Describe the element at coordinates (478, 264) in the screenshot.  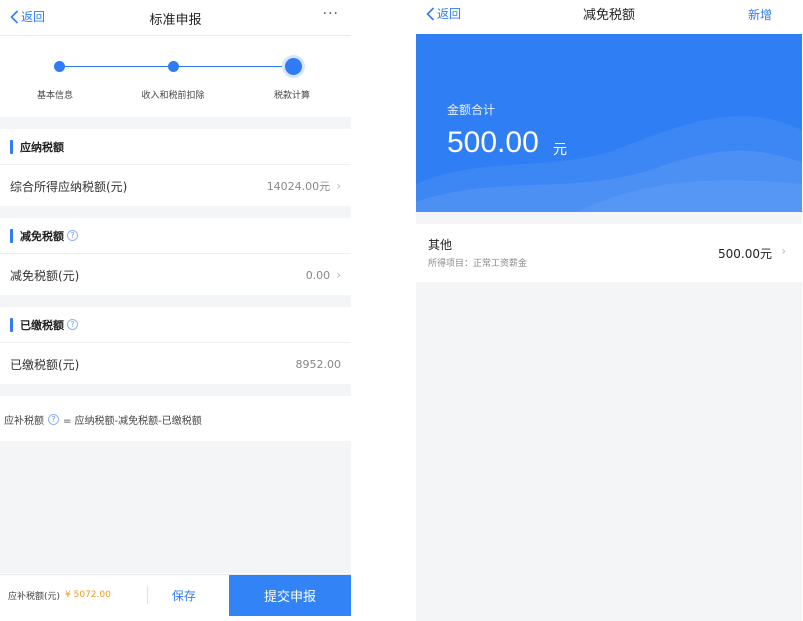
I see `item-subtitle: 所得项目：正常工资薪金` at that location.